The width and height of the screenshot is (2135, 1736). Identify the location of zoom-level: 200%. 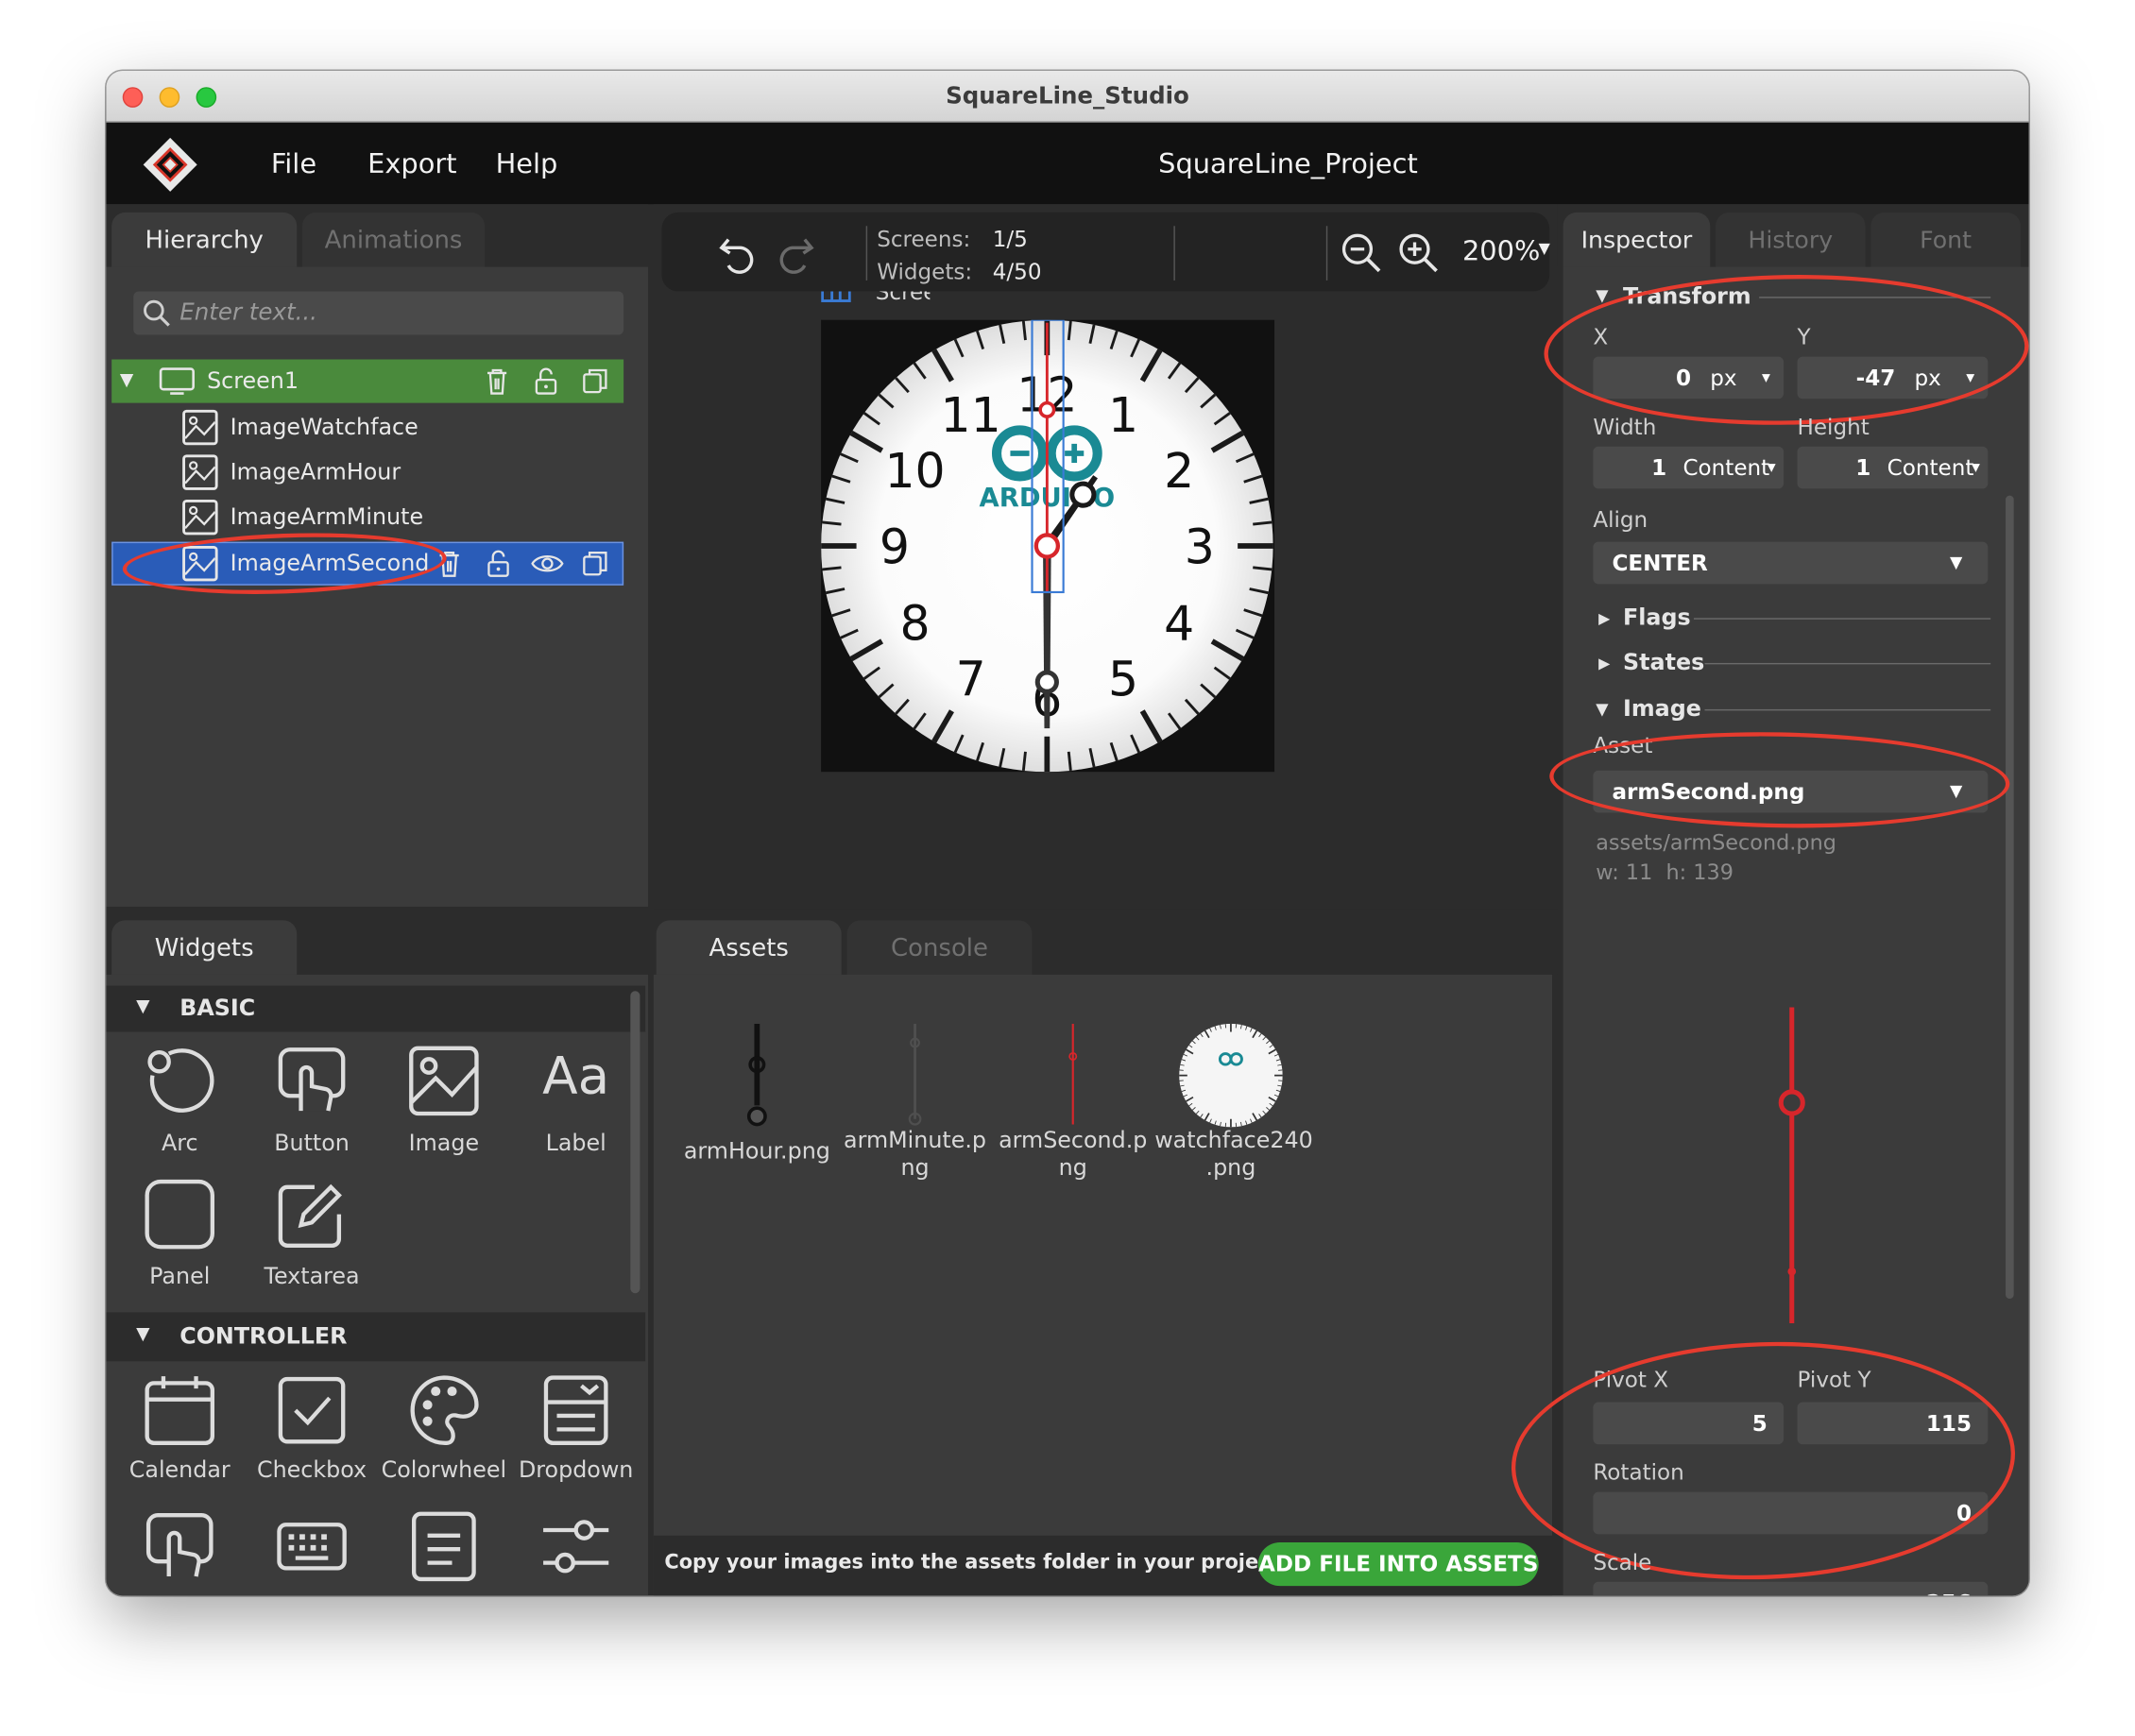
(1501, 250).